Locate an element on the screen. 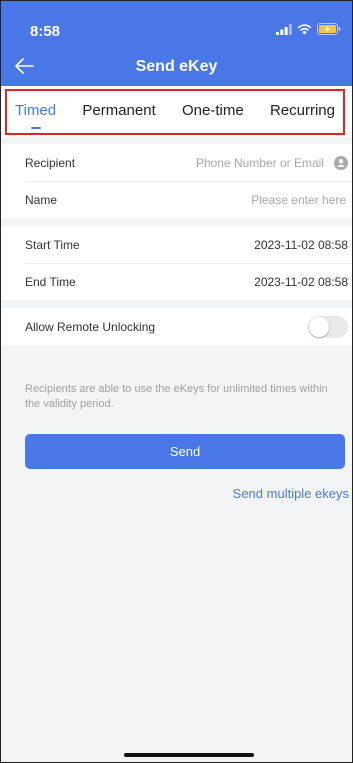 This screenshot has height=763, width=353. end-time-value: 2023-11-02 08:58 is located at coordinates (301, 282).